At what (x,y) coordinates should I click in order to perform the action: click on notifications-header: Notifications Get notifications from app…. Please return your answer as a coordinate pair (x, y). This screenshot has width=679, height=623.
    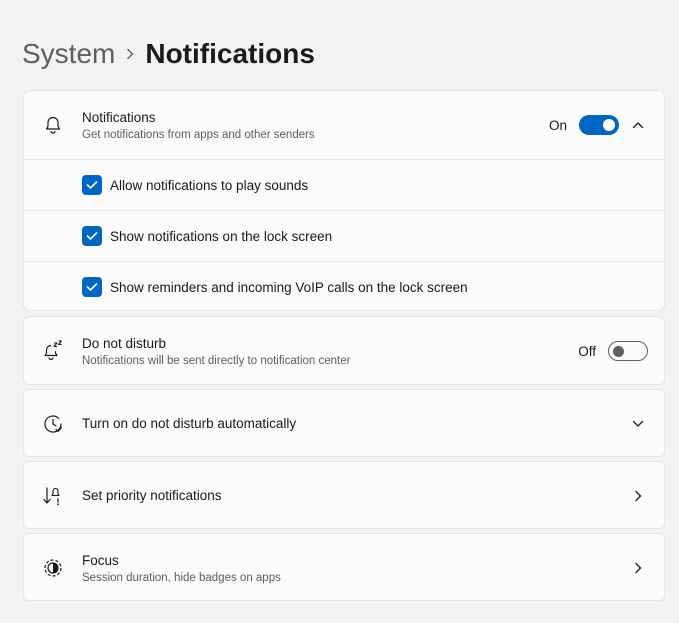
    Looking at the image, I should click on (344, 125).